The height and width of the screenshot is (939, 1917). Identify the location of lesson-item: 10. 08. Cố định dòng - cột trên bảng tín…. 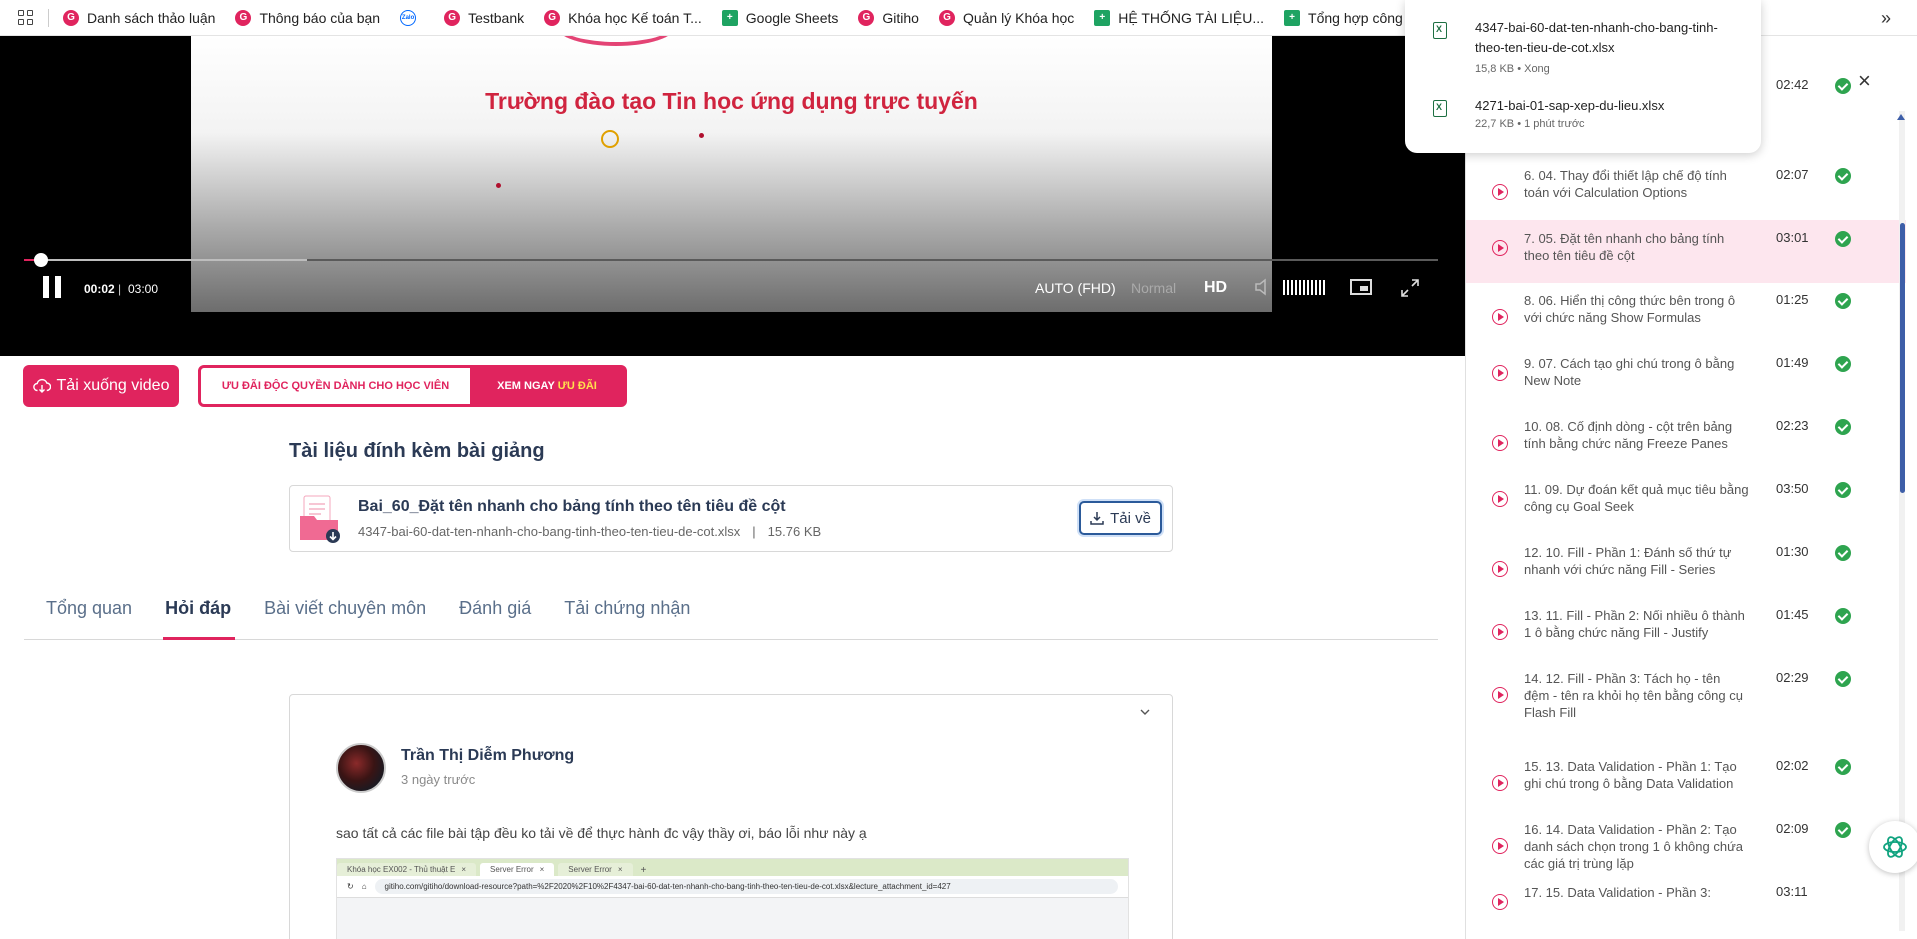
(1686, 439).